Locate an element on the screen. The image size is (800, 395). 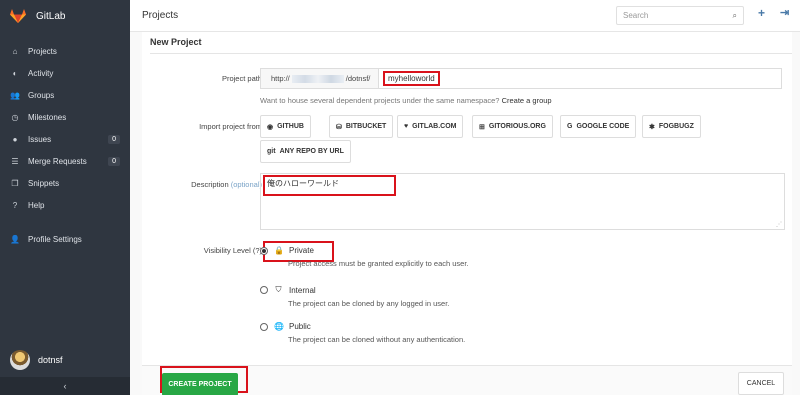
dashboard-icon: ◐ is located at coordinates (15, 73).